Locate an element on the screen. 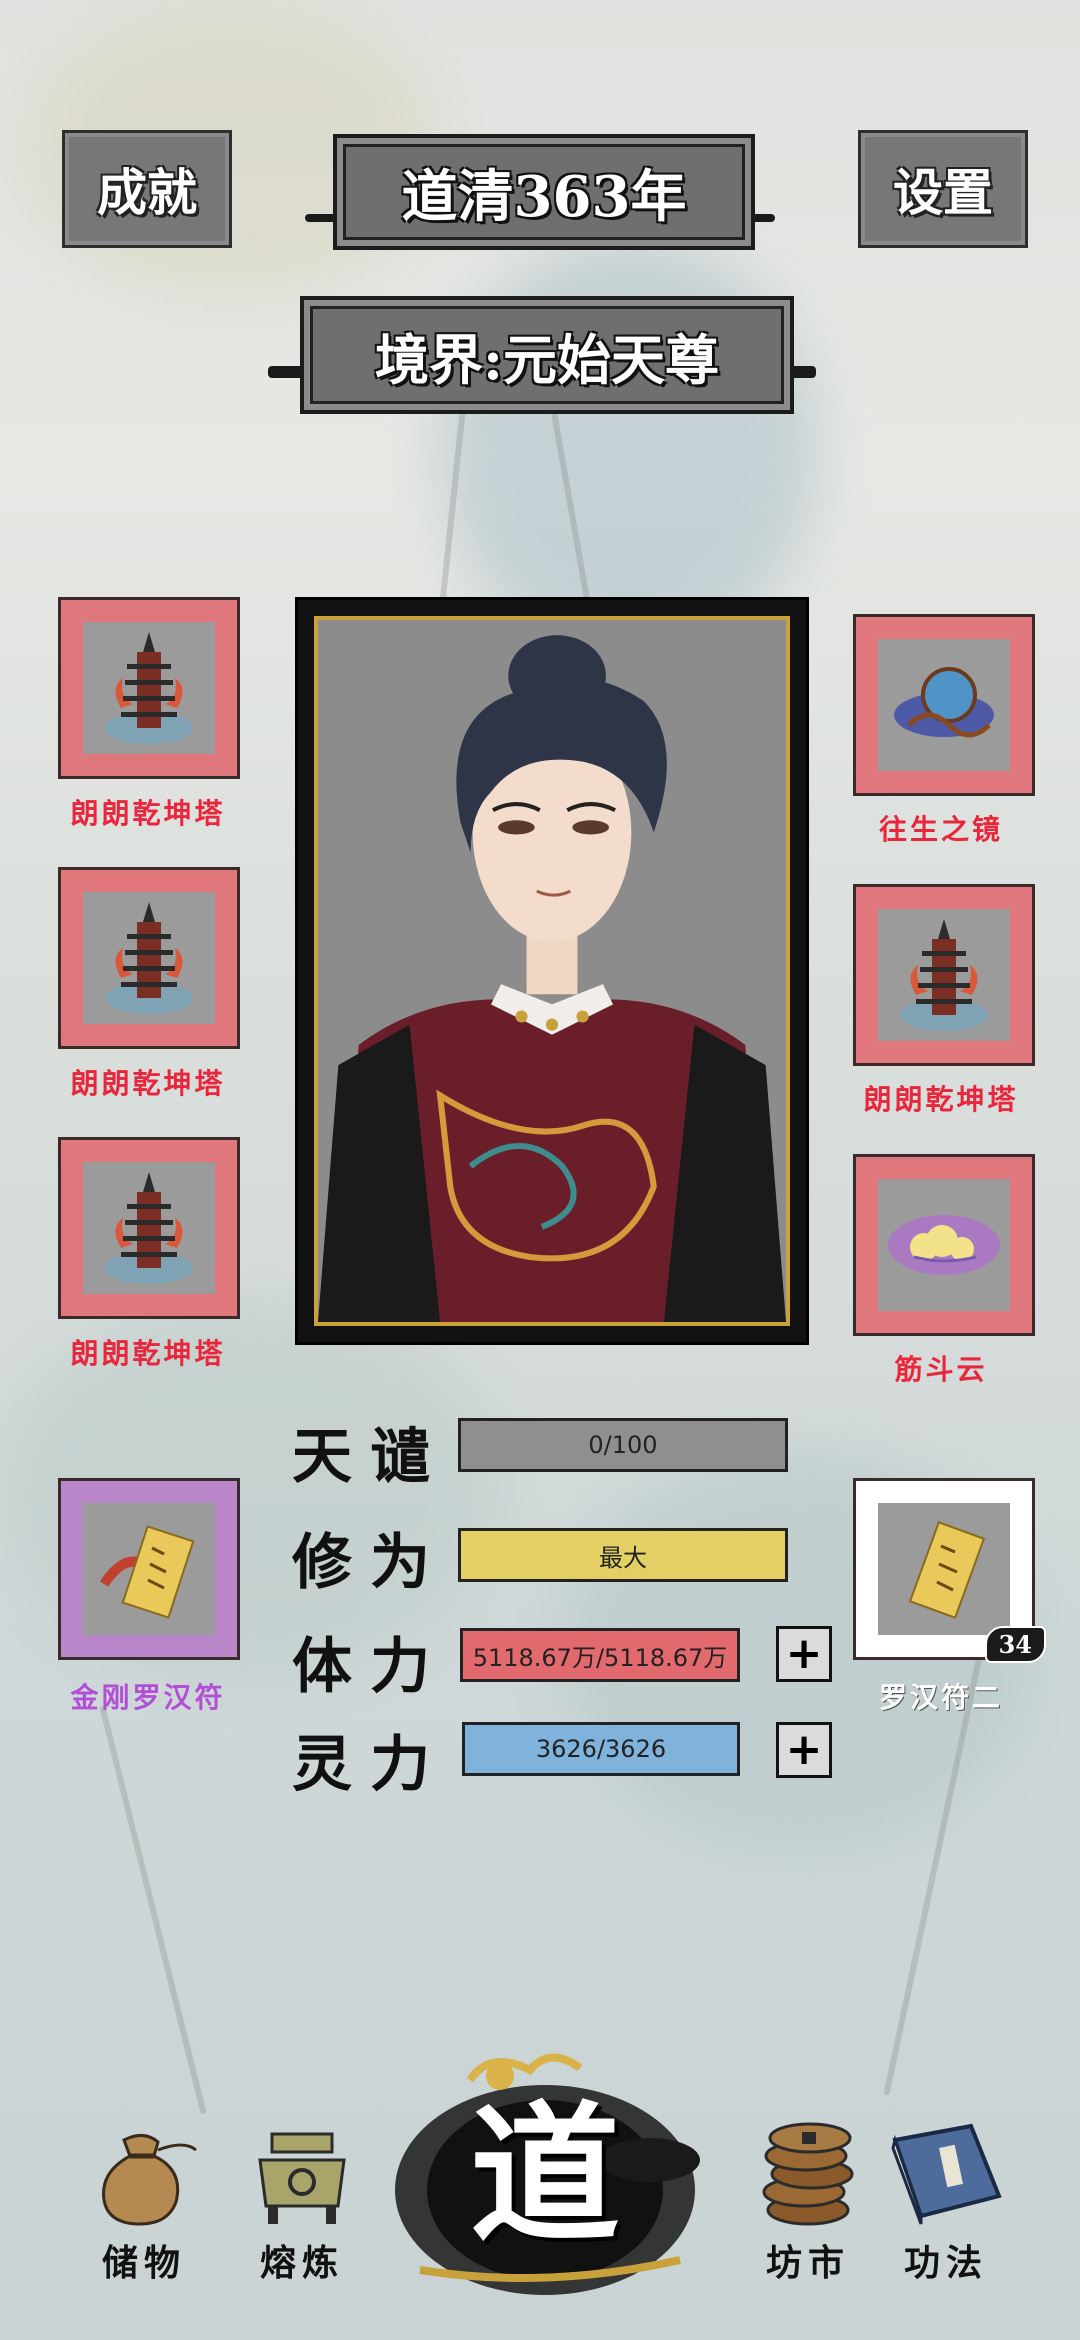 The height and width of the screenshot is (2340, 1080). pouch-icon is located at coordinates (149, 2180).